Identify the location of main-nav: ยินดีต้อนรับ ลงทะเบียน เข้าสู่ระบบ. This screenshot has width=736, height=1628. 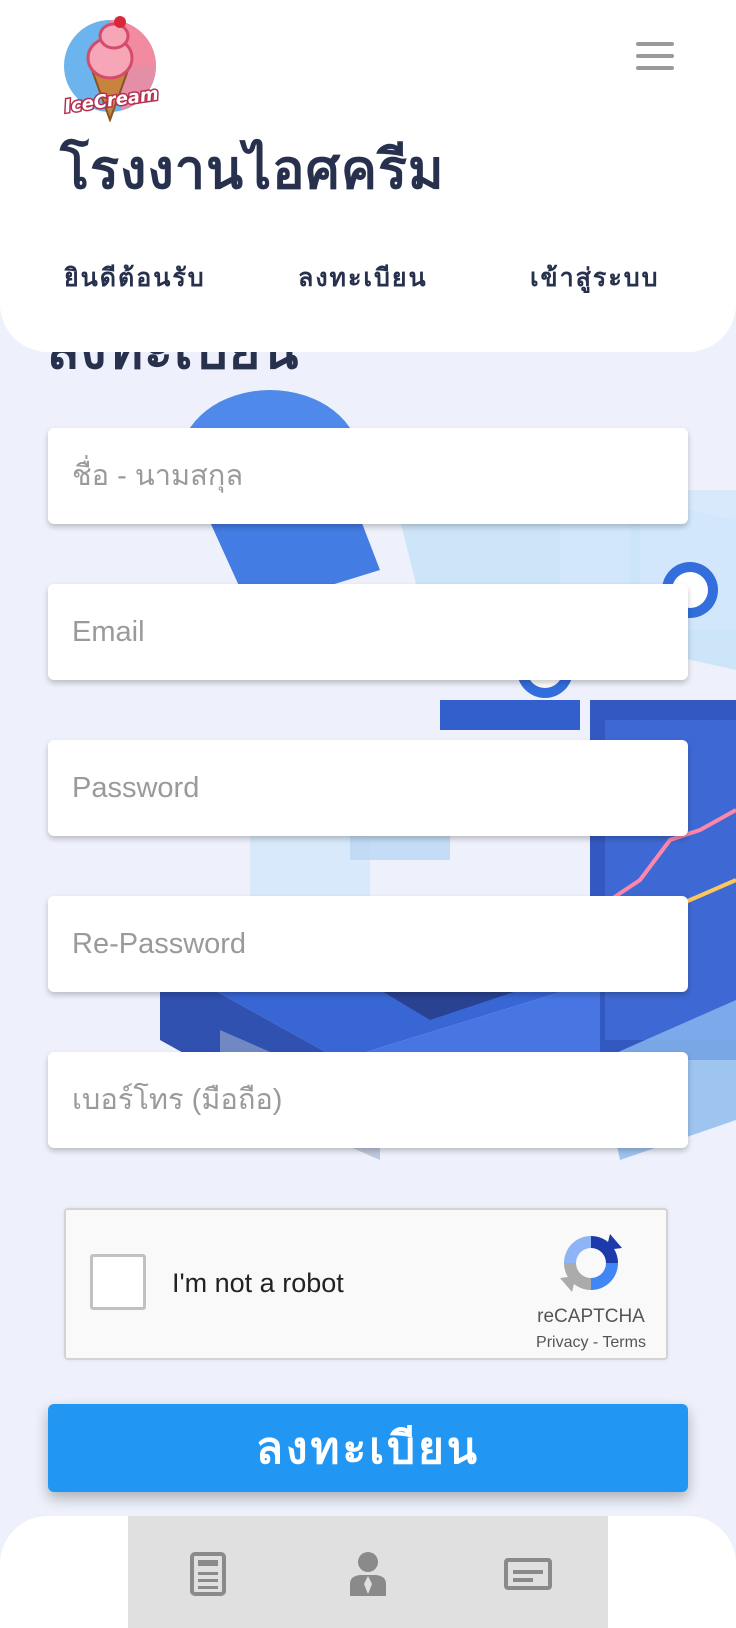
(368, 283).